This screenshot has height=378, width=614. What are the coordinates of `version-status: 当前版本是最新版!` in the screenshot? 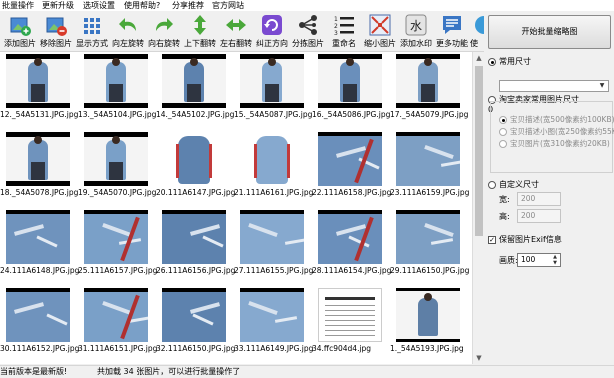 It's located at (34, 371).